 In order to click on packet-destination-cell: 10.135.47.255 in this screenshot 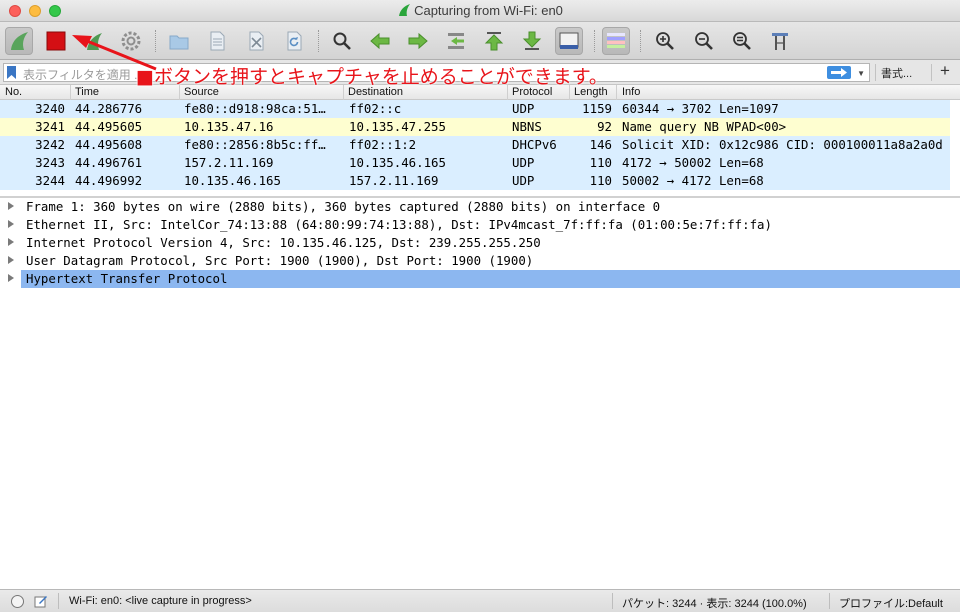, I will do `click(397, 126)`.